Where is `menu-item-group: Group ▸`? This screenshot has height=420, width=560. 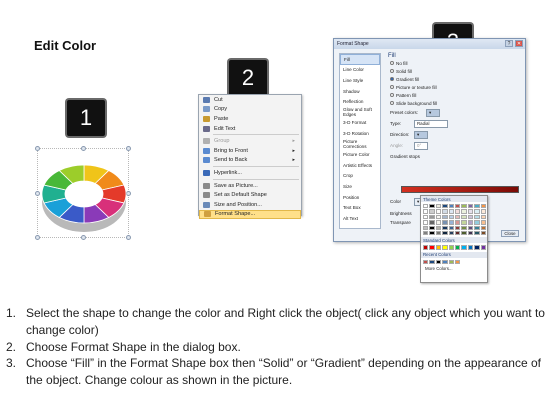
menu-item-group: Group ▸ is located at coordinates (250, 141).